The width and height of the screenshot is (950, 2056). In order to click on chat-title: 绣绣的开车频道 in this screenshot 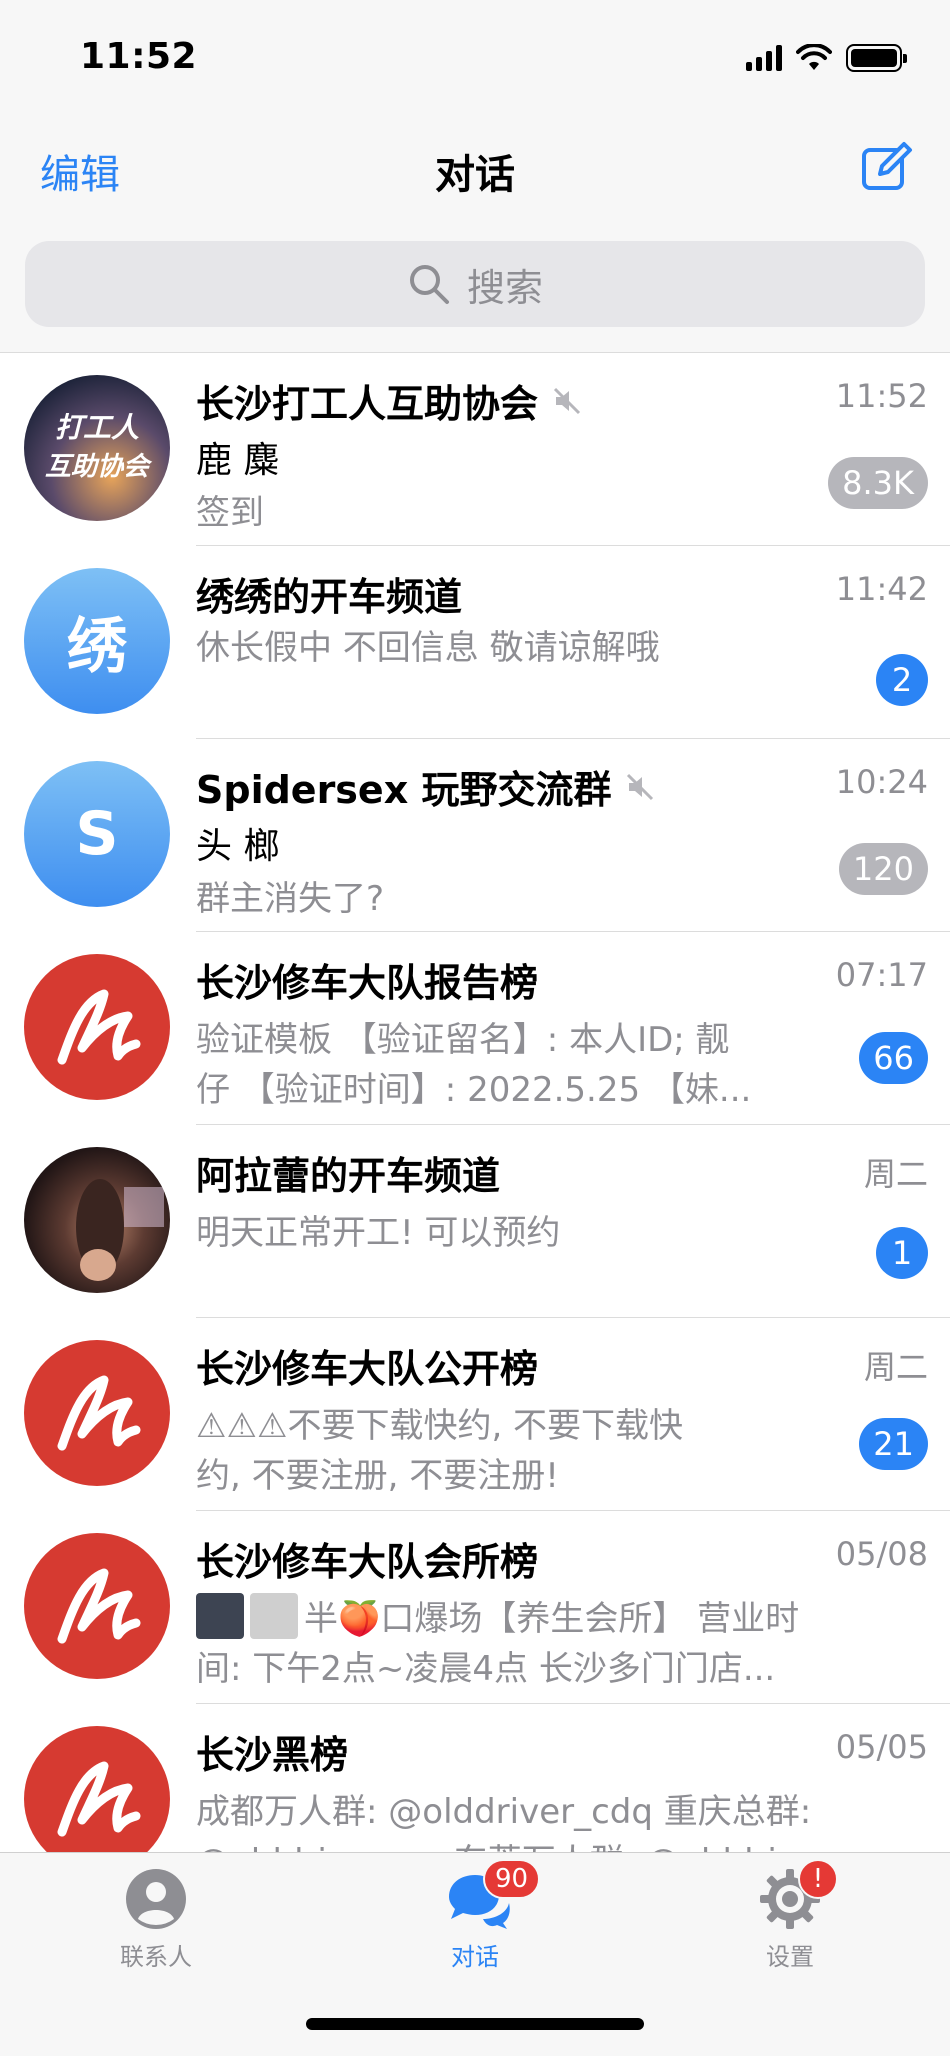, I will do `click(329, 593)`.